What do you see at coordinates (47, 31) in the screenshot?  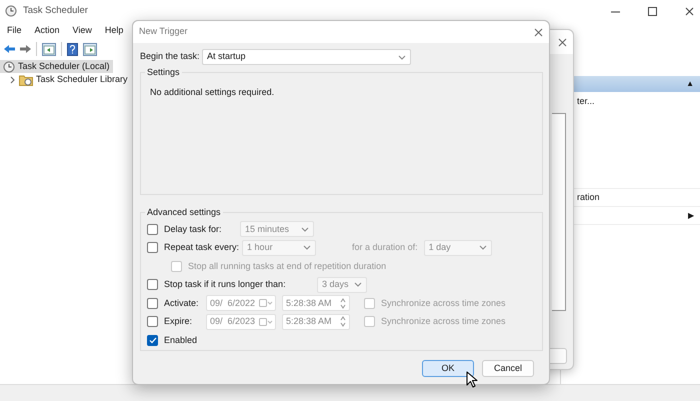 I see `menu-item: Action` at bounding box center [47, 31].